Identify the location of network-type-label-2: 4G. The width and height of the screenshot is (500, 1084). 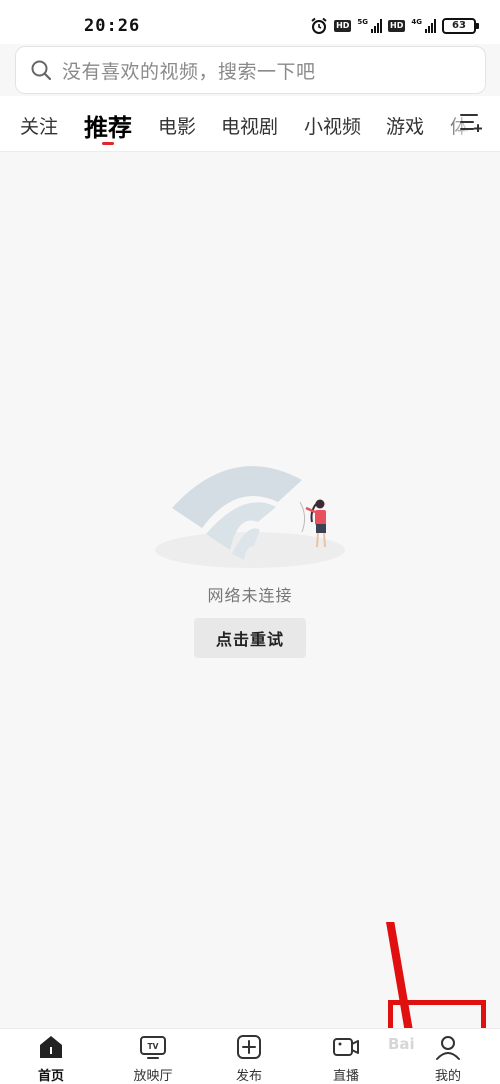
(416, 22).